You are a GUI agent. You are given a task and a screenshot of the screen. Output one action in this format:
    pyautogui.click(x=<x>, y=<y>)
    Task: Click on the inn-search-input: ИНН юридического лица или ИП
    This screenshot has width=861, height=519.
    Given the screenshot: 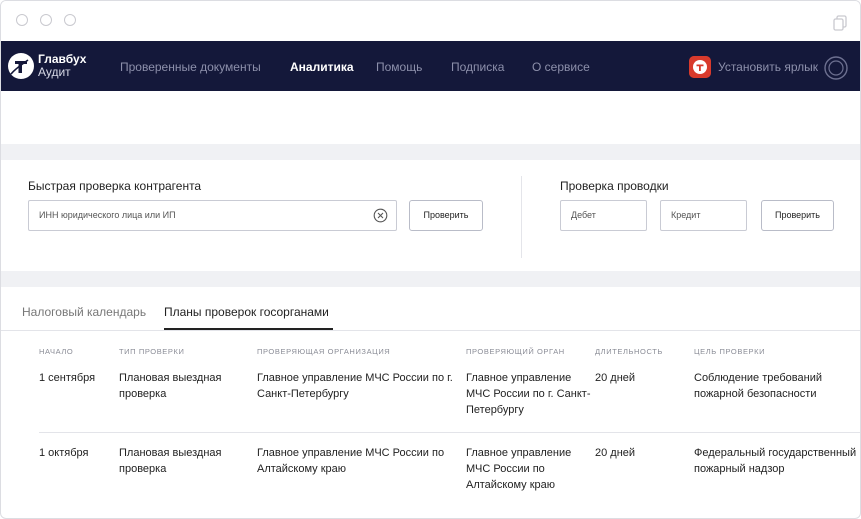 What is the action you would take?
    pyautogui.click(x=212, y=215)
    